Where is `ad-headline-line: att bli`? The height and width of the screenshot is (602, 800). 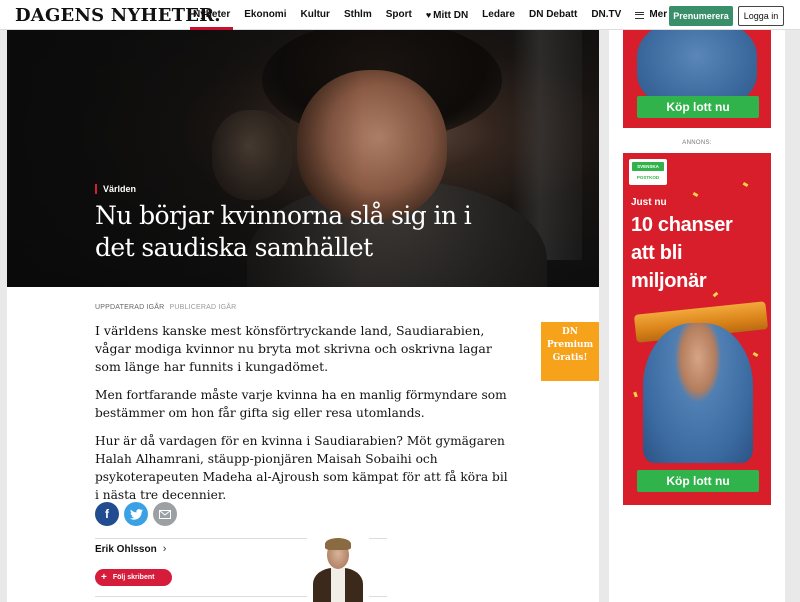
ad-headline-line: att bli is located at coordinates (657, 253).